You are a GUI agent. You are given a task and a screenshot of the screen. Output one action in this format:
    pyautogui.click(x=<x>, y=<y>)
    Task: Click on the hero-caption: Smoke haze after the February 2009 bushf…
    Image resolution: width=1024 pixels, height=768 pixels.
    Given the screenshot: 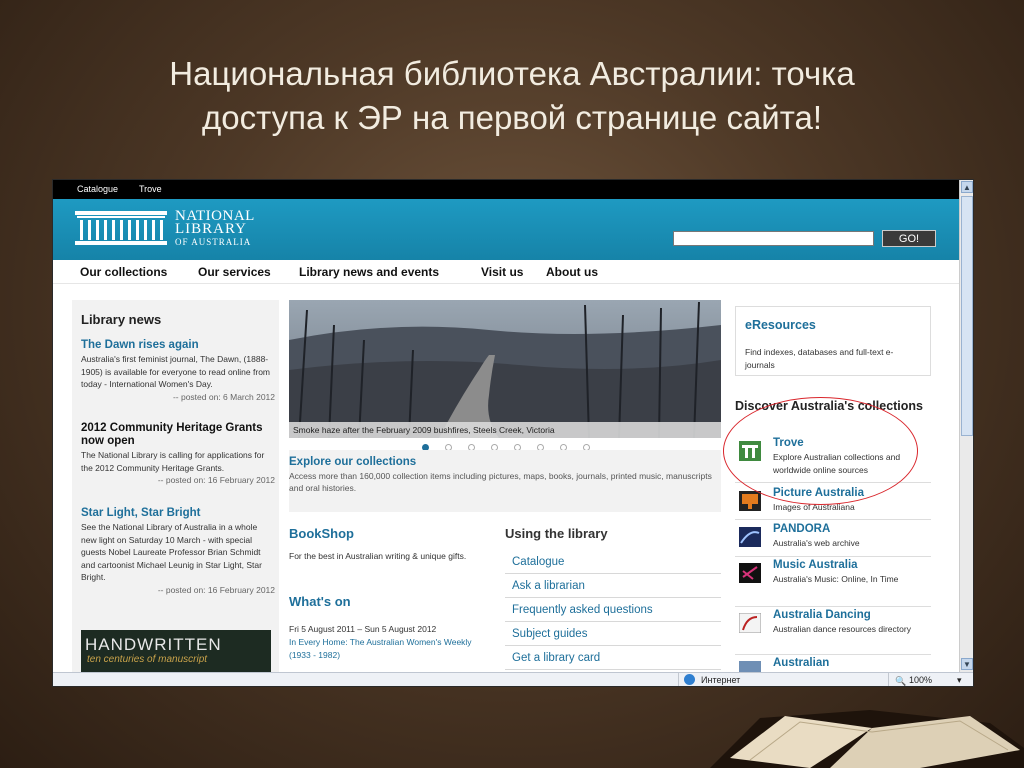 What is the action you would take?
    pyautogui.click(x=505, y=430)
    